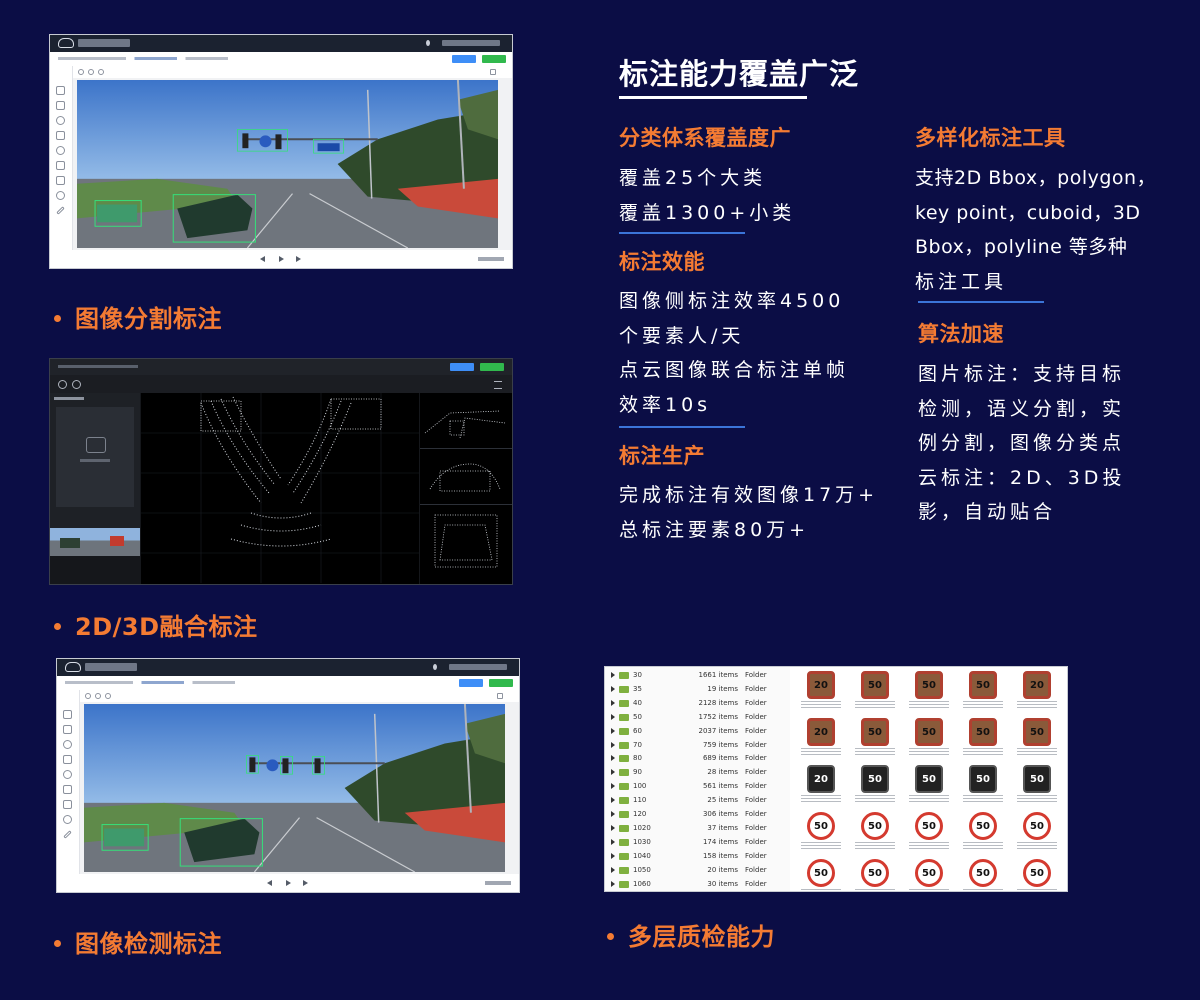  What do you see at coordinates (697, 675) in the screenshot?
I see `folder-row: 30 1661 items Folder` at bounding box center [697, 675].